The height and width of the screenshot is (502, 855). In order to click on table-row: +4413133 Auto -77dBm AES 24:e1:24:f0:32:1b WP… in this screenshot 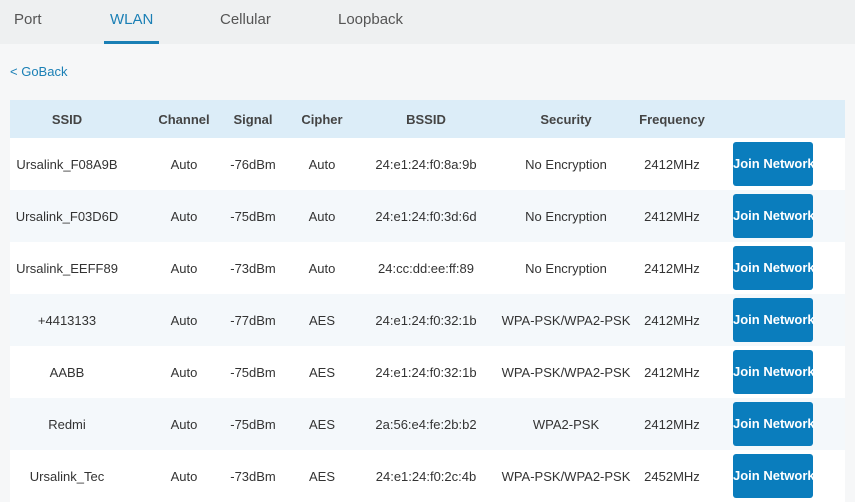, I will do `click(427, 320)`.